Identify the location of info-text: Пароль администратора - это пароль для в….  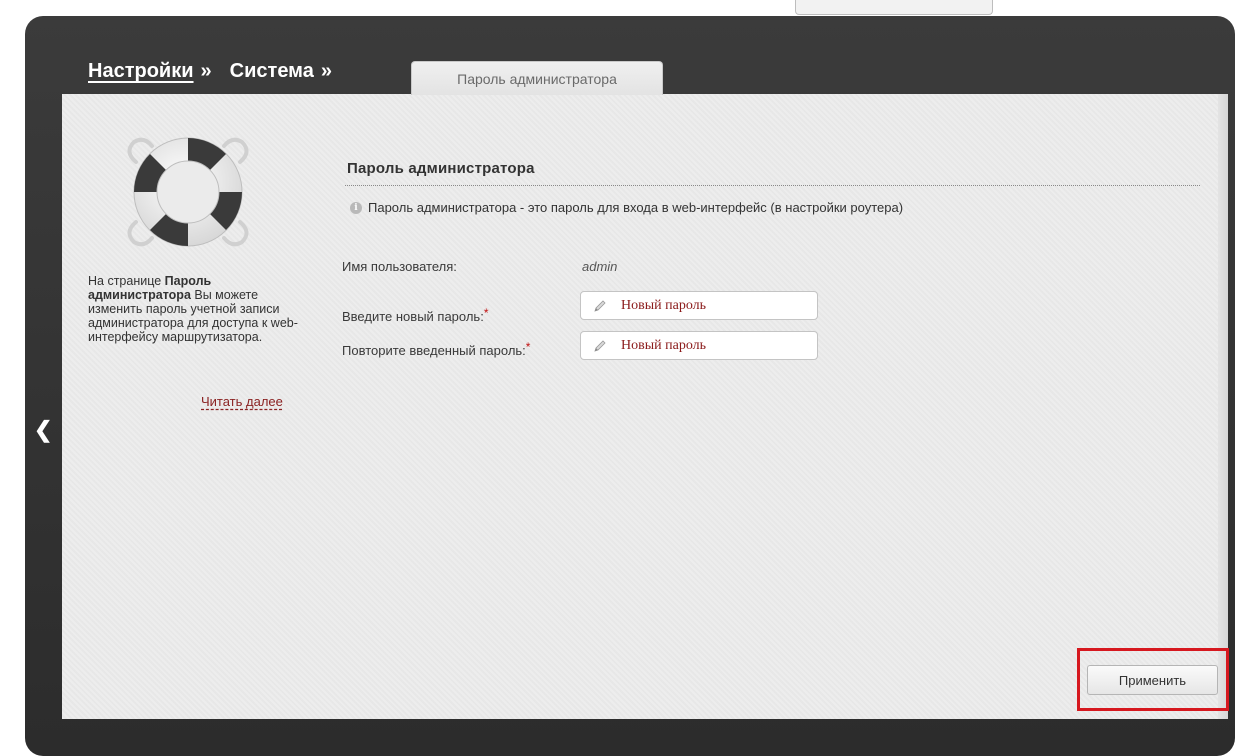
(636, 207).